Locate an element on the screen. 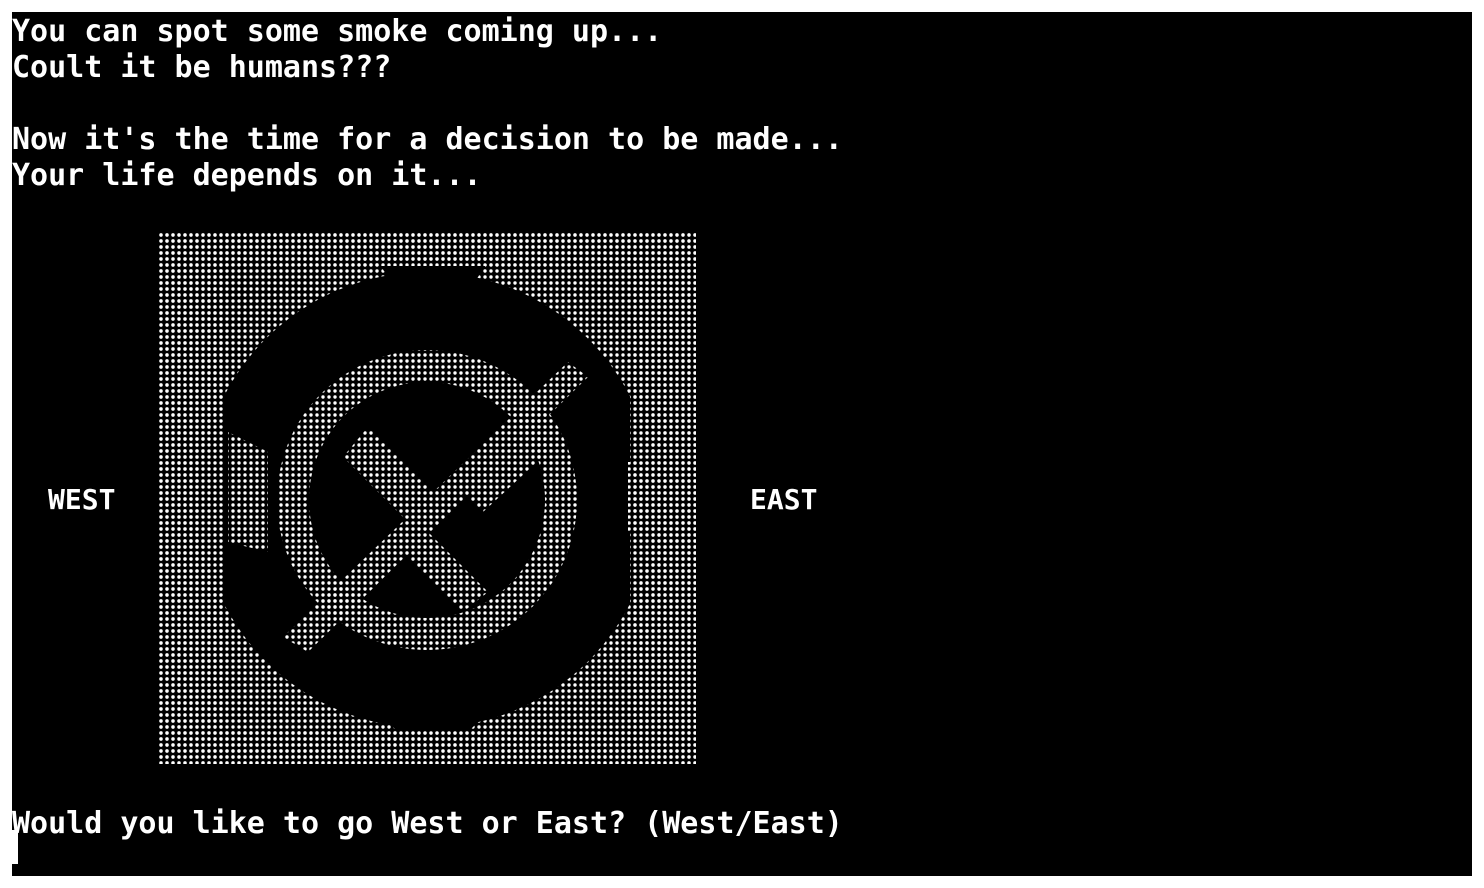 The width and height of the screenshot is (1484, 888). story-line-2: Coult it be humans??? is located at coordinates (202, 67).